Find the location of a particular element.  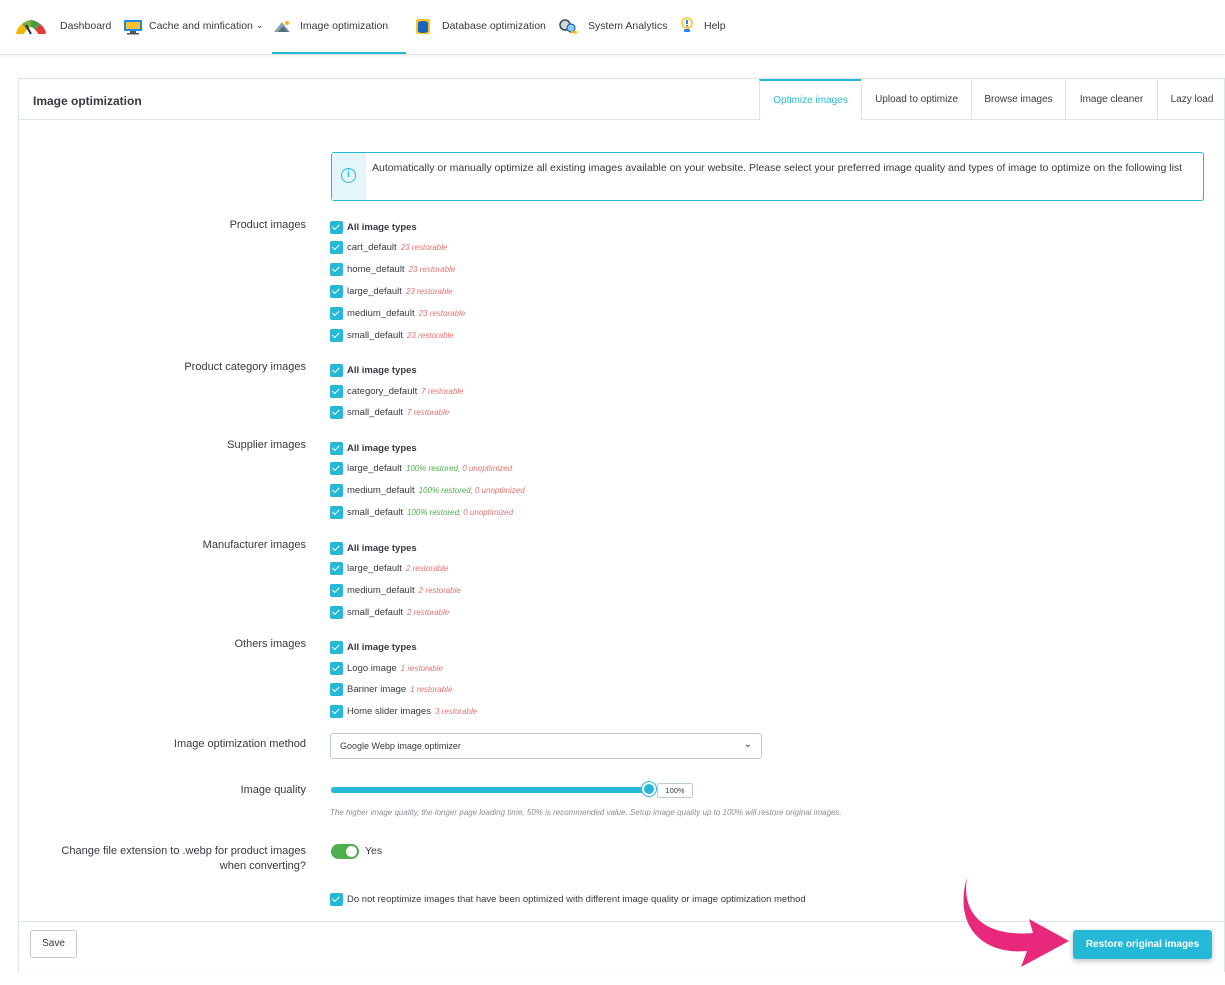

checkbox-manufacturer-small-default: small_default 2 restorable is located at coordinates (389, 612).